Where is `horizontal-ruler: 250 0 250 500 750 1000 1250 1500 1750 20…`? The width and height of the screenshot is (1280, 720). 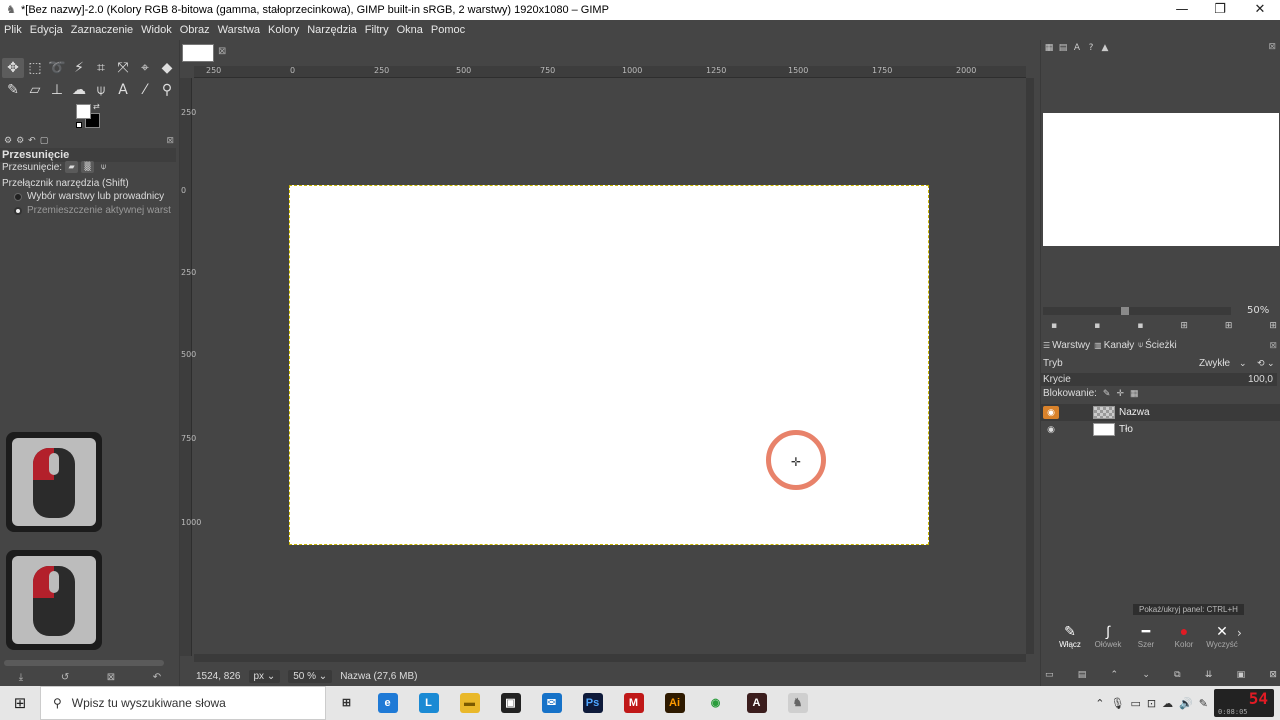 horizontal-ruler: 250 0 250 500 750 1000 1250 1500 1750 20… is located at coordinates (610, 72).